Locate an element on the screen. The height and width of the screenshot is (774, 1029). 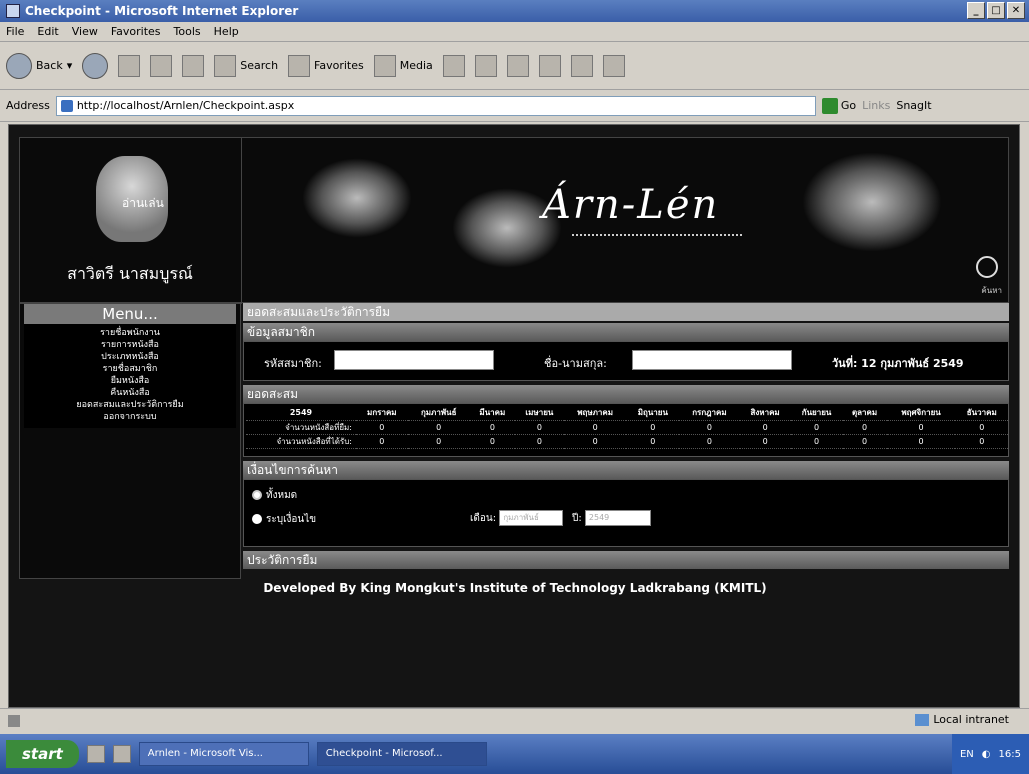
year-cell: 2549 is located at coordinates (301, 413).